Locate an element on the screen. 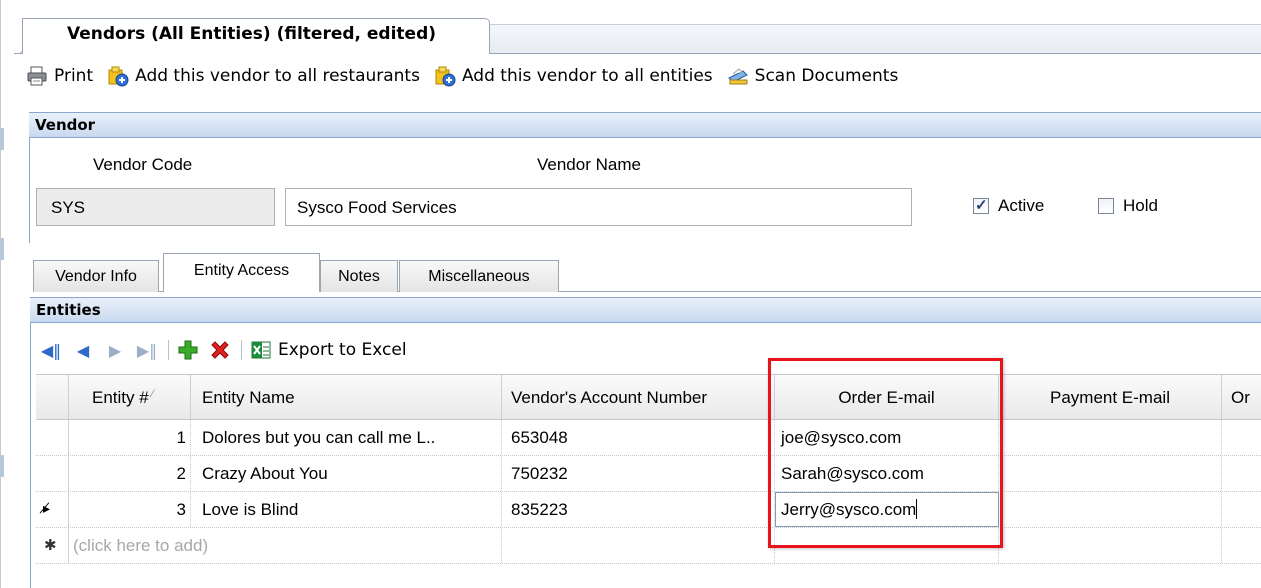 Image resolution: width=1261 pixels, height=588 pixels. vendor-name-field: Sysco Food Services is located at coordinates (598, 207).